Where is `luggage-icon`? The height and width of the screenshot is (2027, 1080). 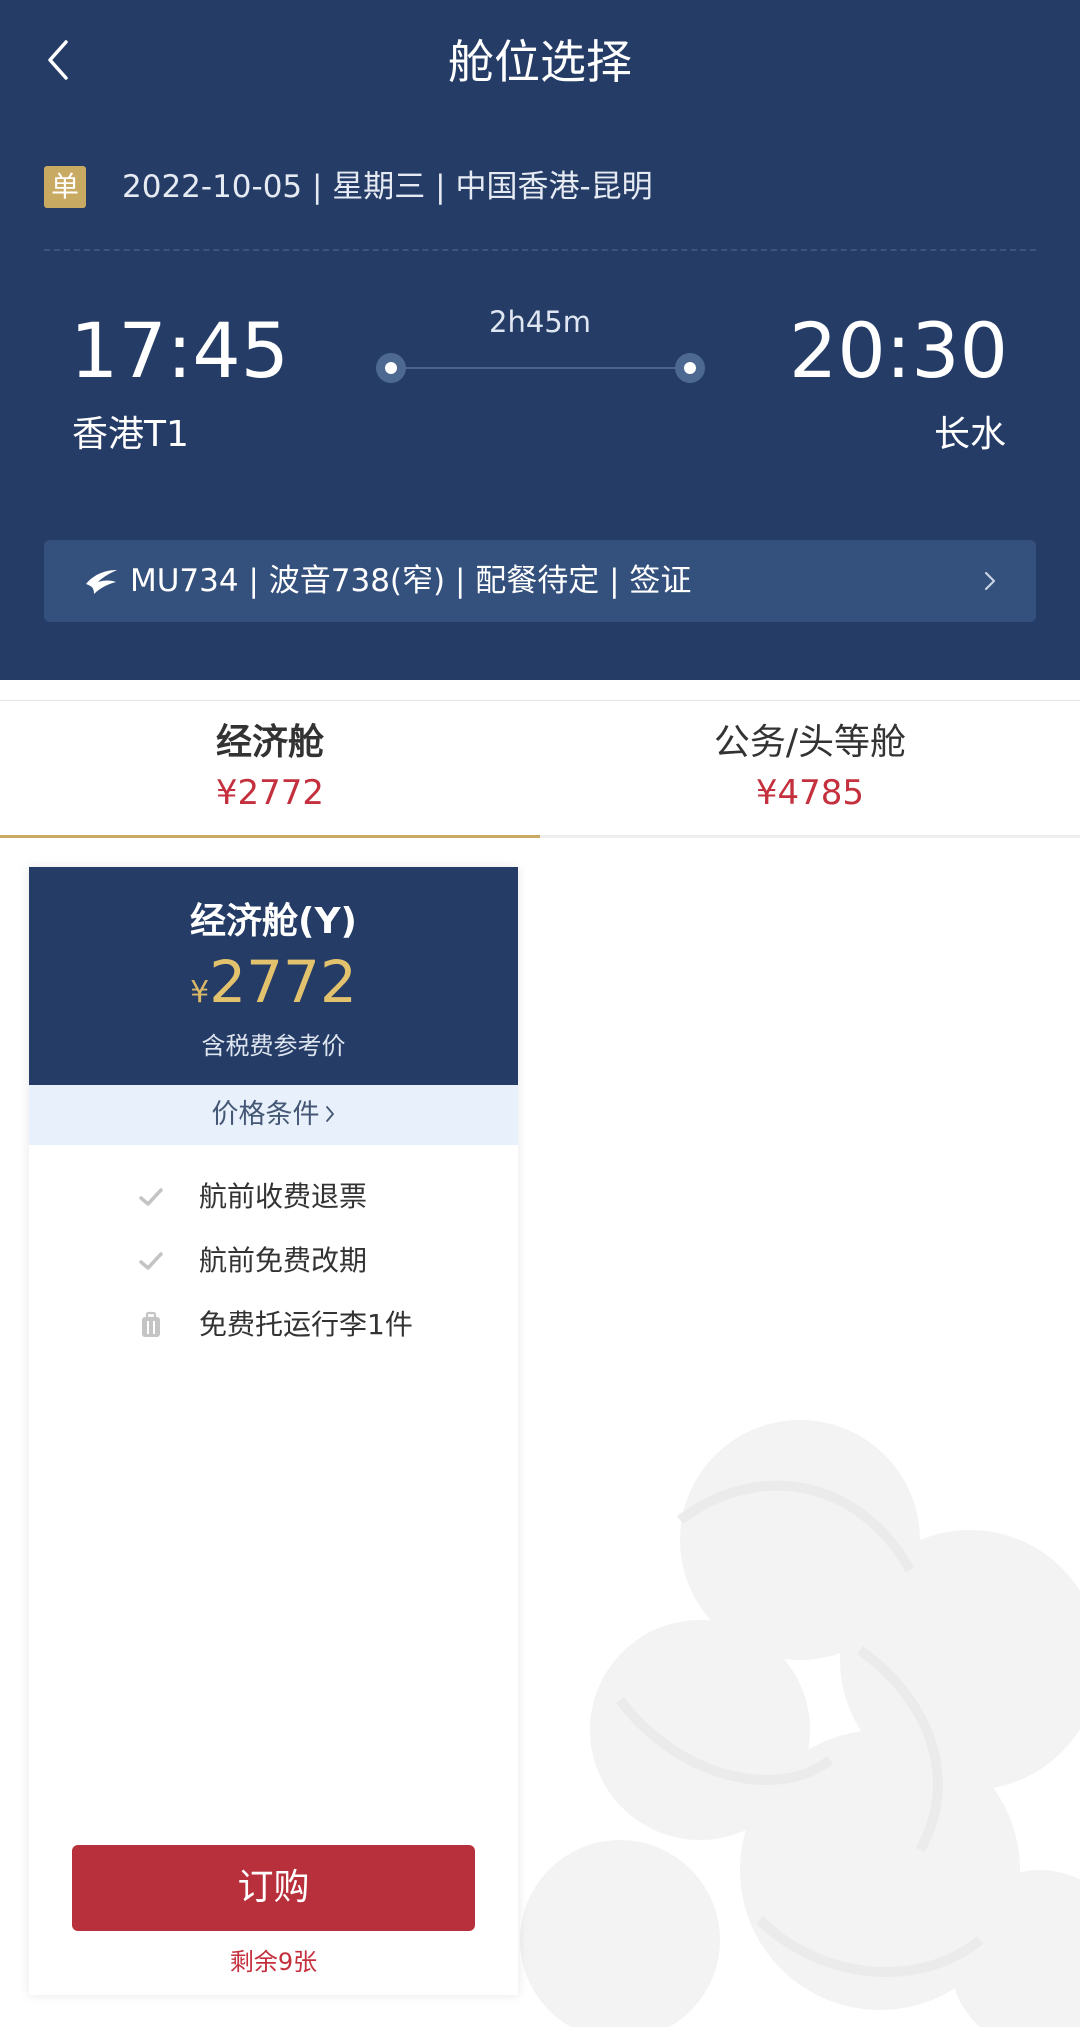
luggage-icon is located at coordinates (151, 1324).